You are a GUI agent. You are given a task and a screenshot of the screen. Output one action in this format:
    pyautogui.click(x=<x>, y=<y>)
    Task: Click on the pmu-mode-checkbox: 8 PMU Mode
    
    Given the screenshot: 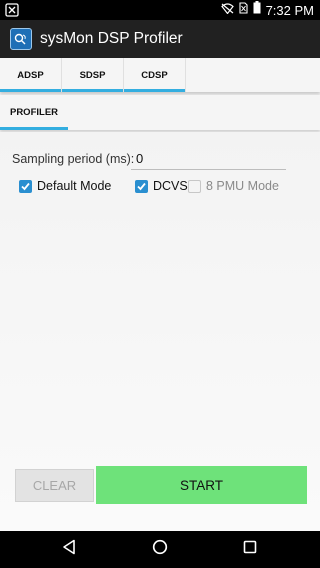 What is the action you would take?
    pyautogui.click(x=233, y=186)
    